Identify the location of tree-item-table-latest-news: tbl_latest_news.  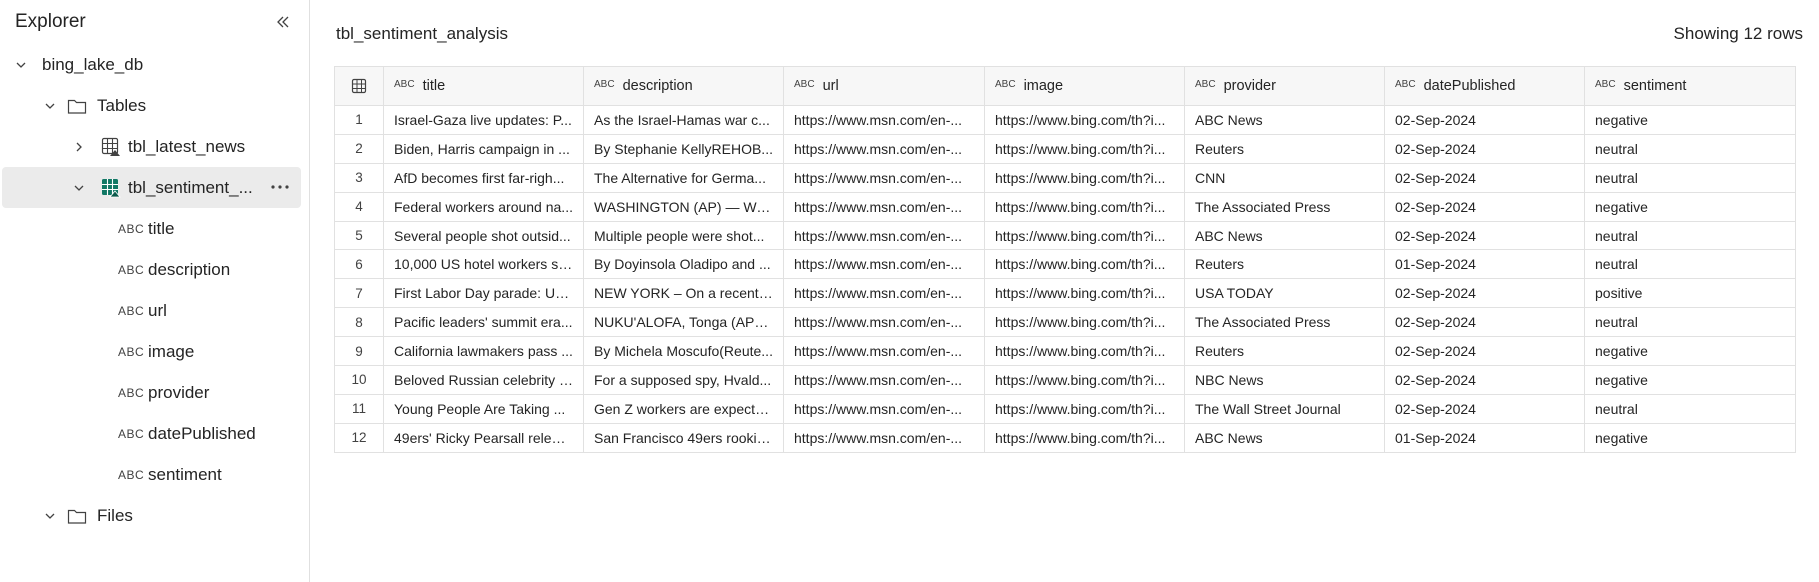
(154, 146).